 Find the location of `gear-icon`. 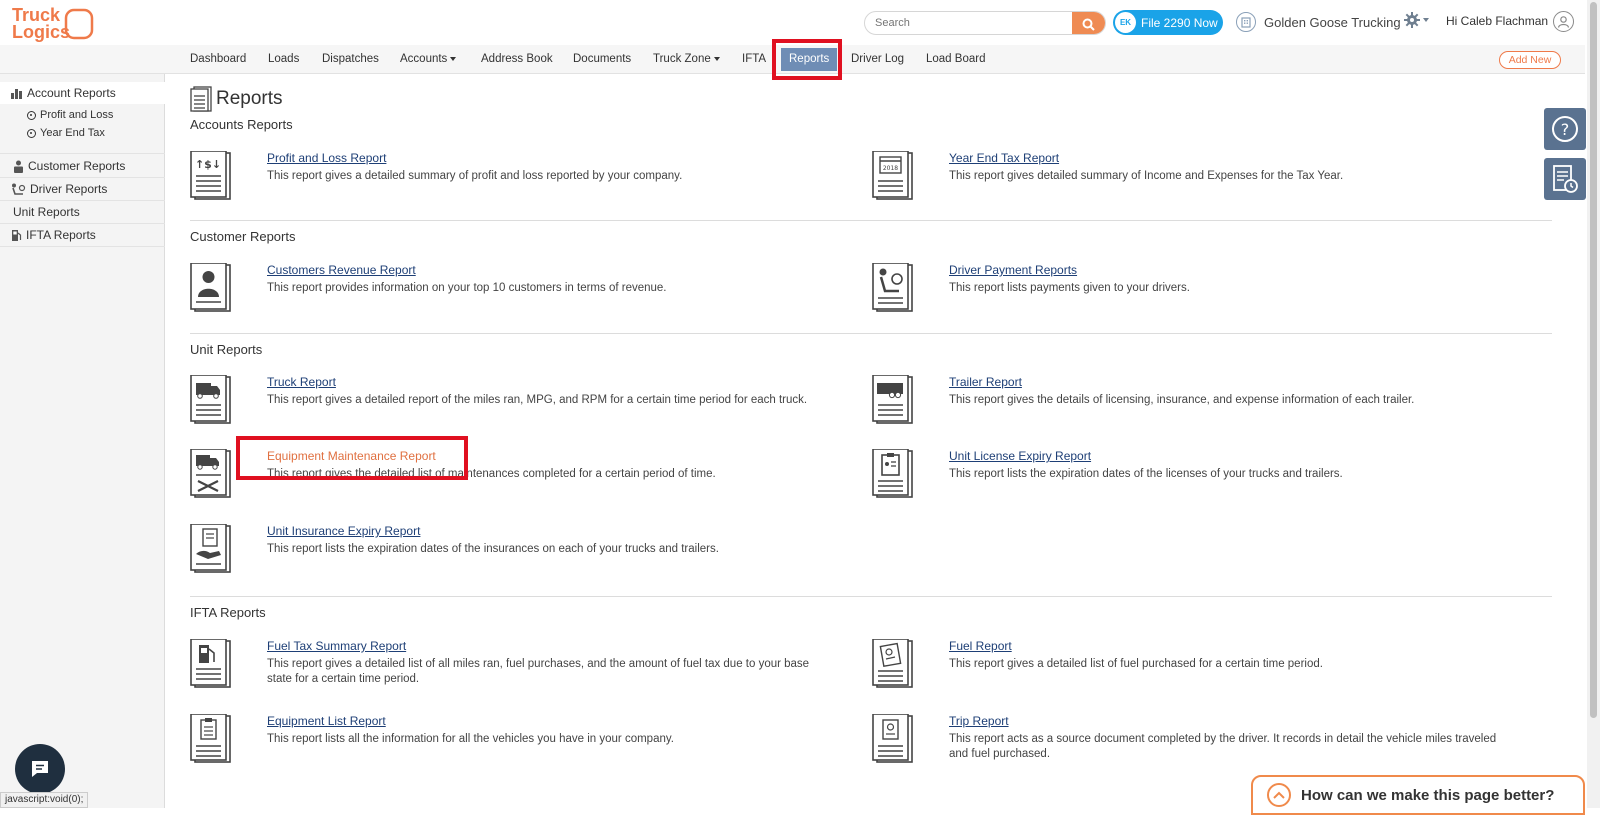

gear-icon is located at coordinates (1412, 20).